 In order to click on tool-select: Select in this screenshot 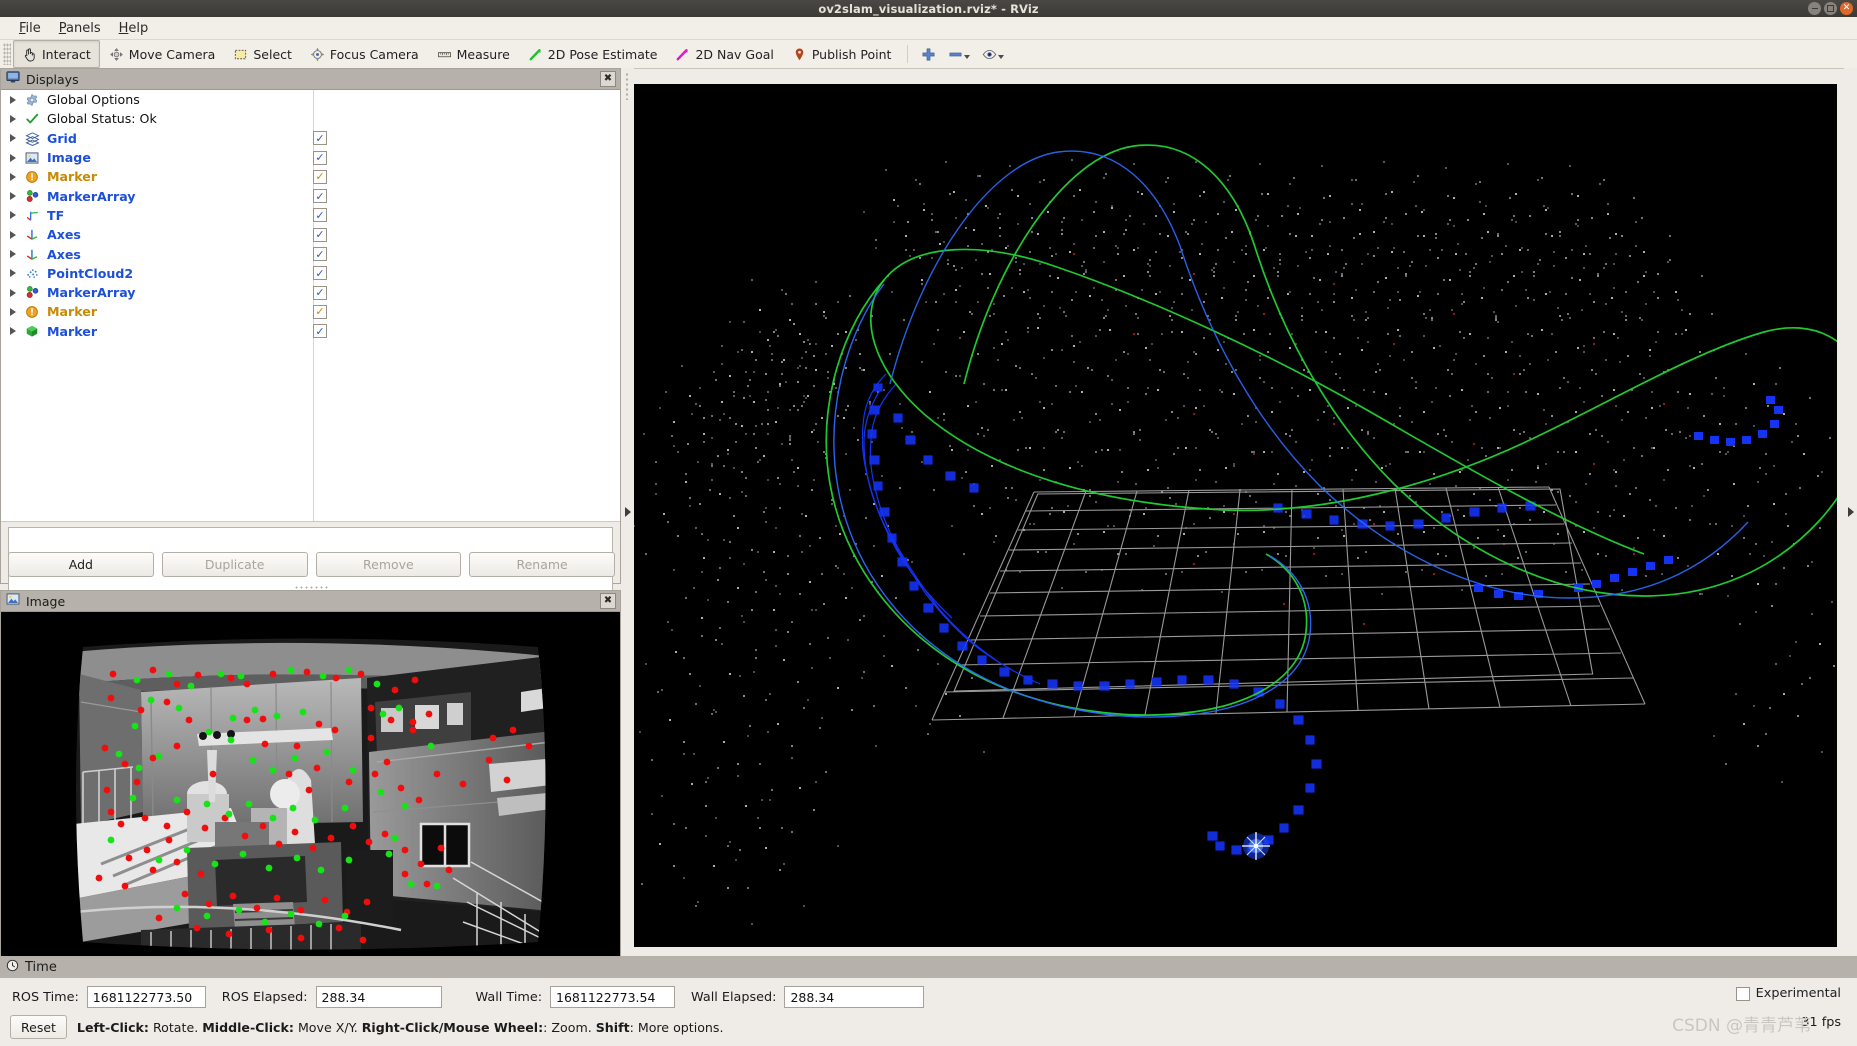, I will do `click(262, 54)`.